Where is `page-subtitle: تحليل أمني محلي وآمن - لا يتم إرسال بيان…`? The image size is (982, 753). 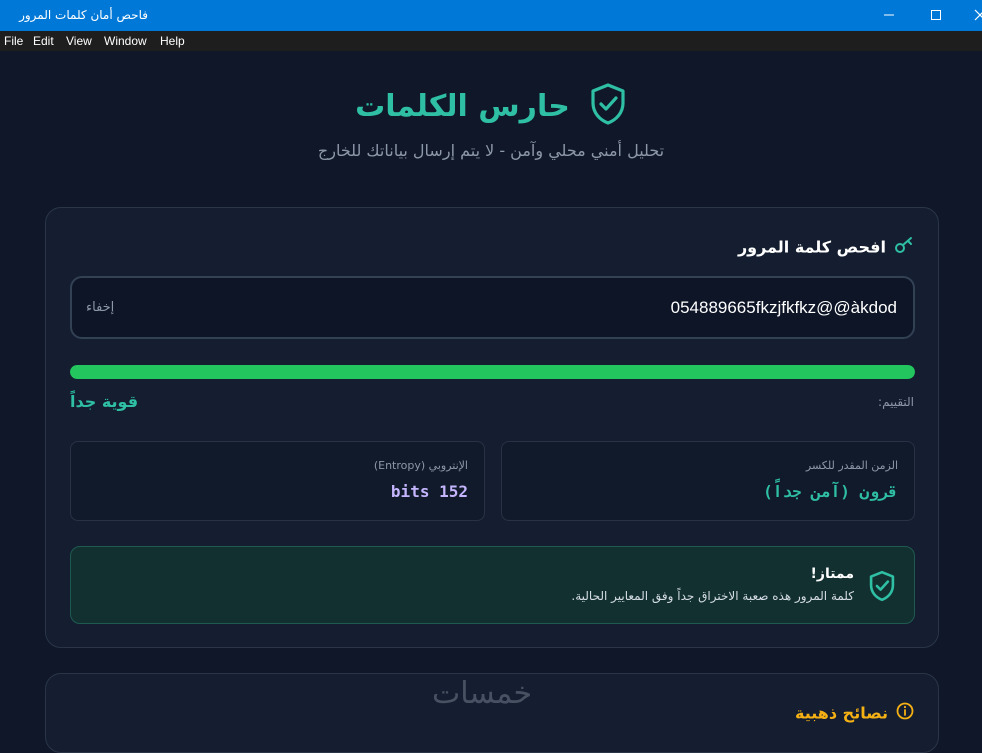
page-subtitle: تحليل أمني محلي وآمن - لا يتم إرسال بيان… is located at coordinates (491, 150).